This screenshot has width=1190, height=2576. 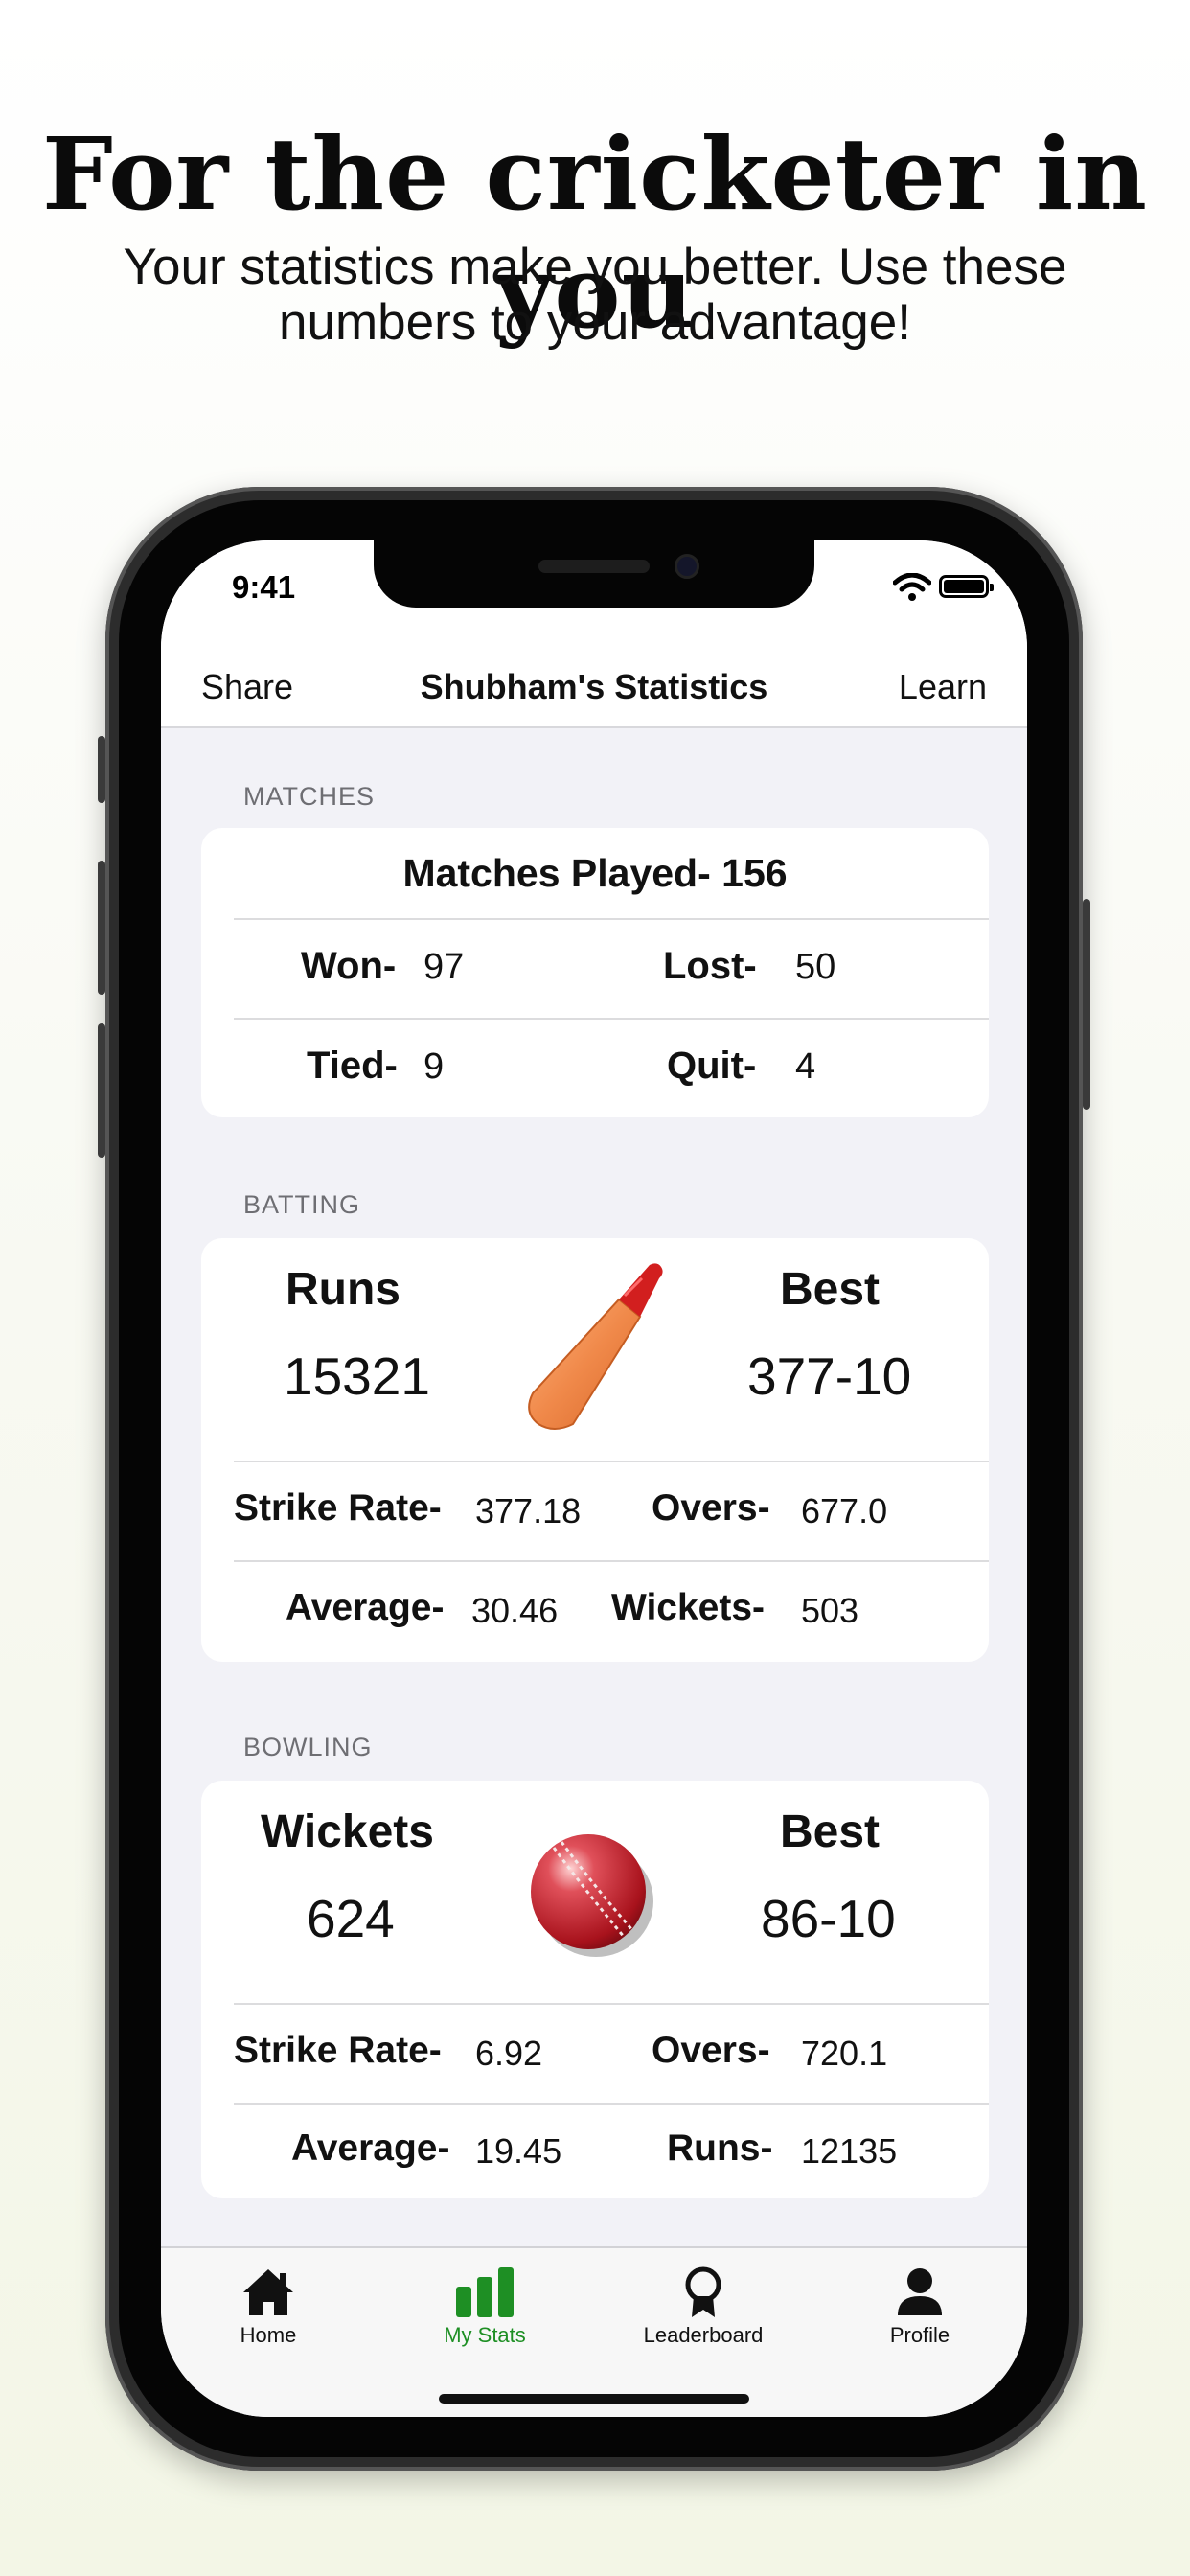 I want to click on batting-strike-rate-value: 377.18, so click(x=528, y=1510).